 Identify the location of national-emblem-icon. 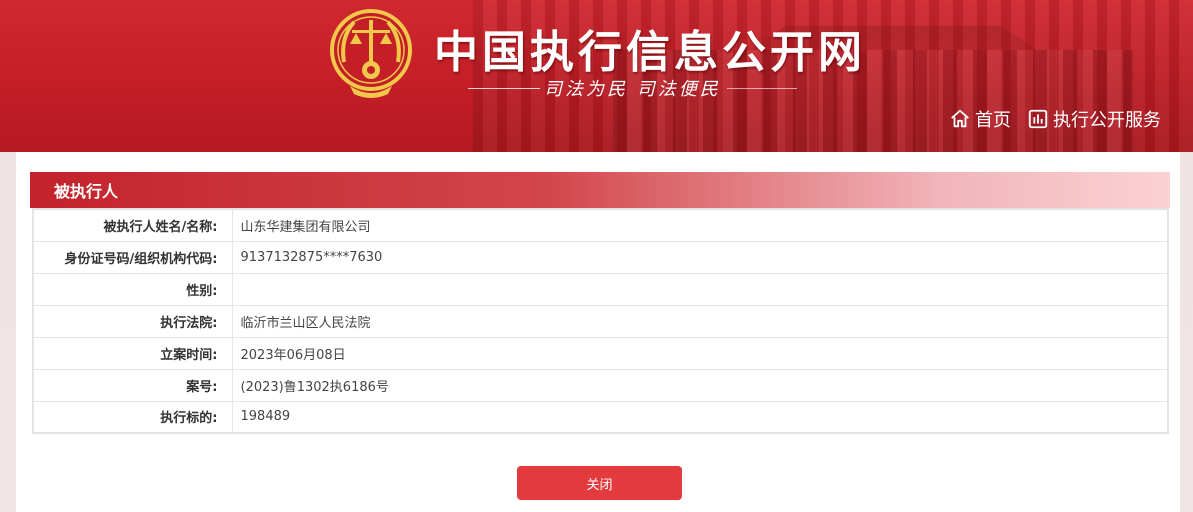
(371, 53).